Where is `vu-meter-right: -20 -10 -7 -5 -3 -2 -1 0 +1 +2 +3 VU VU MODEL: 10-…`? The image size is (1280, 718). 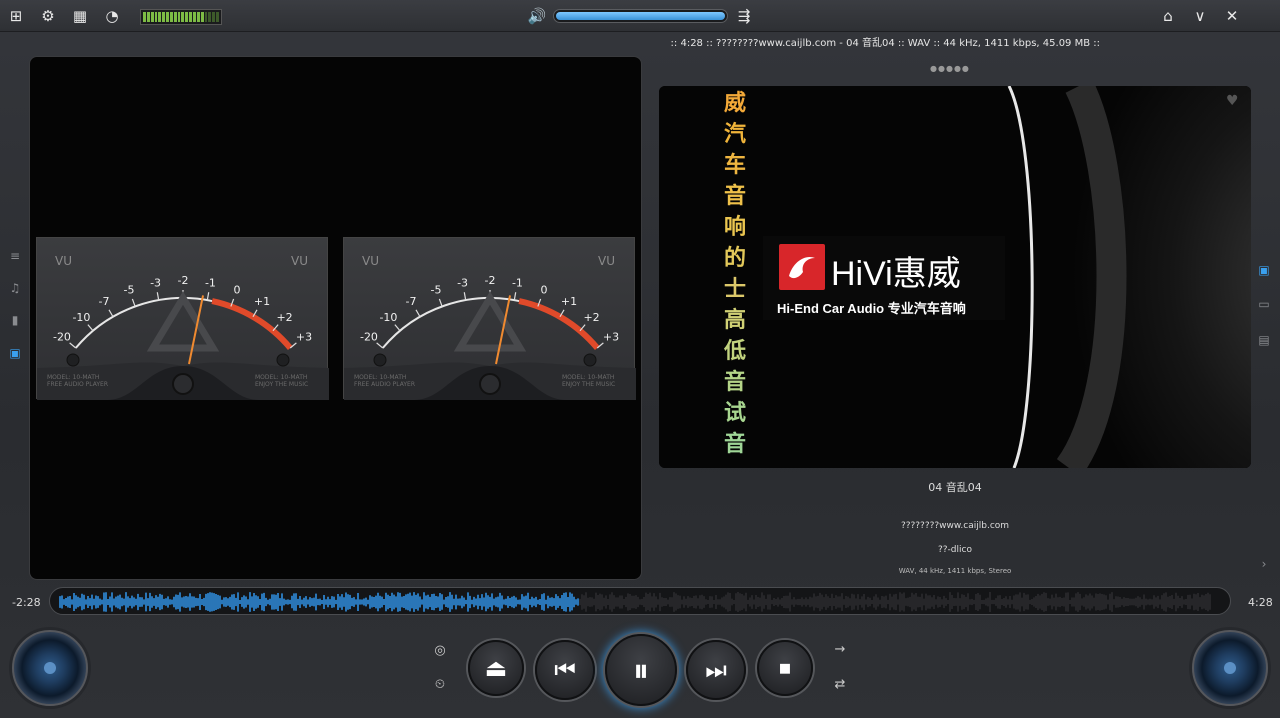 vu-meter-right: -20 -10 -7 -5 -3 -2 -1 0 +1 +2 +3 VU VU MODEL: 10-… is located at coordinates (489, 318).